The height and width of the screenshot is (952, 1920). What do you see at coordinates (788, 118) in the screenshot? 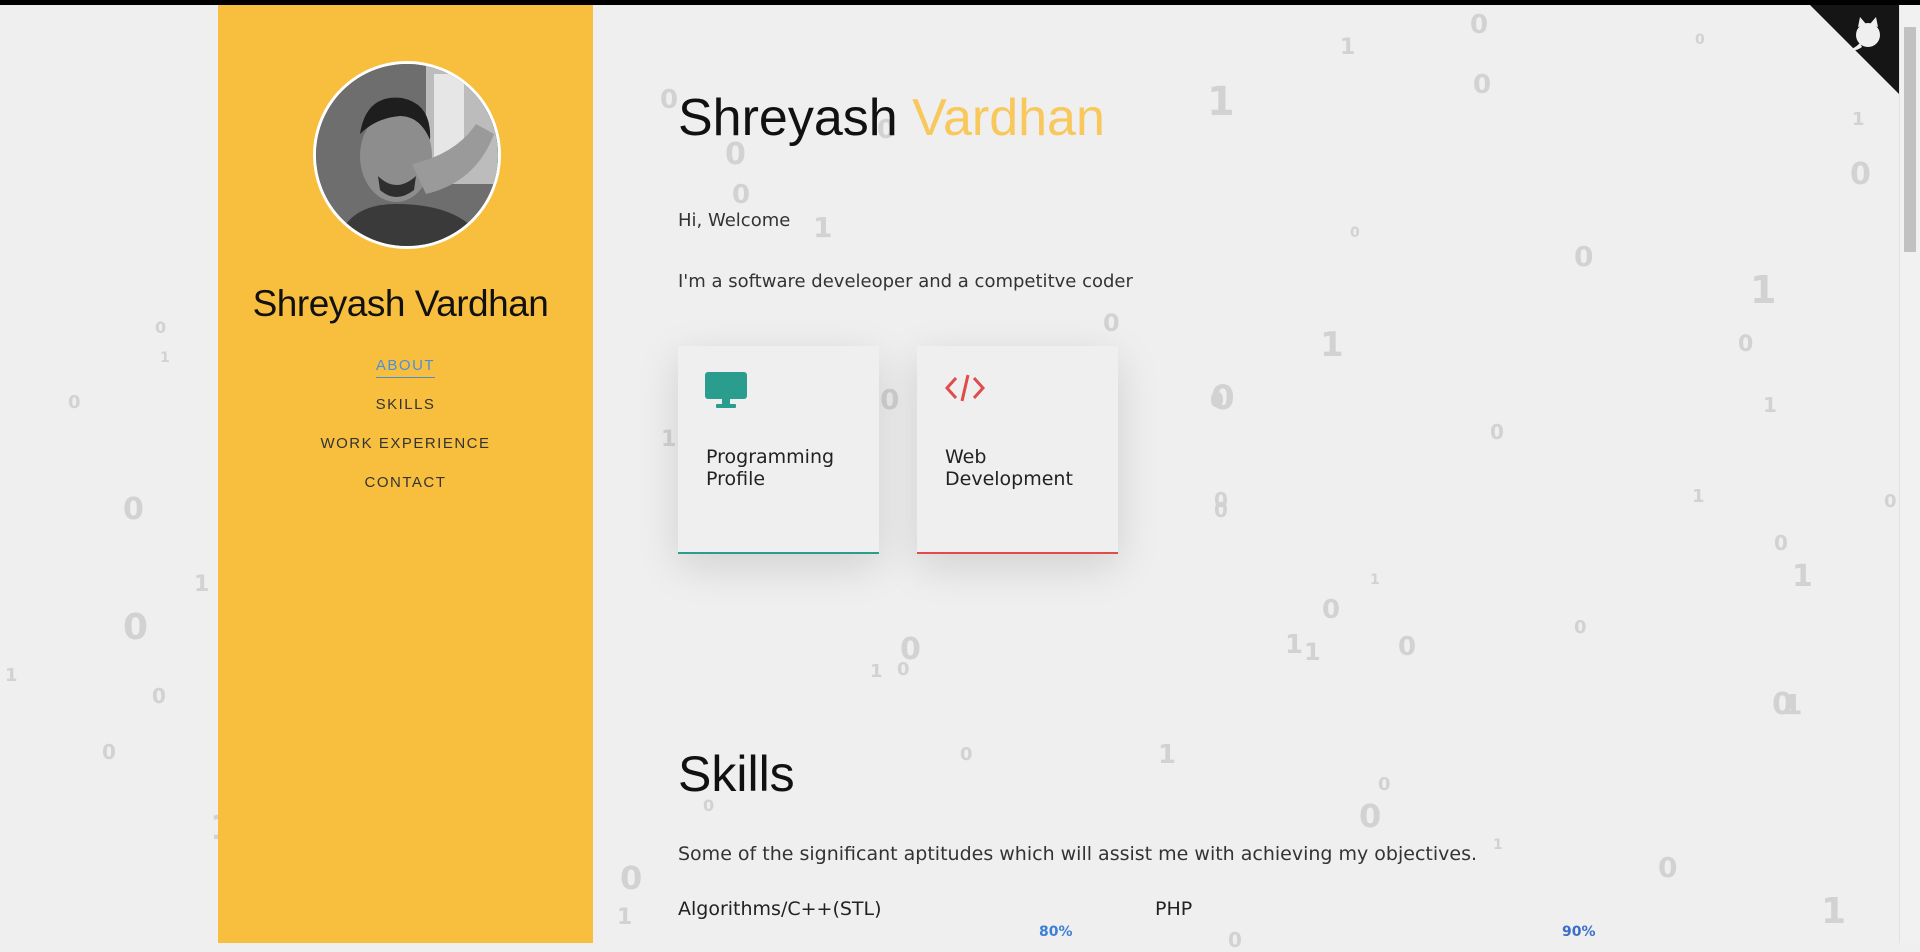
I see `title-first-name: Shreyash` at bounding box center [788, 118].